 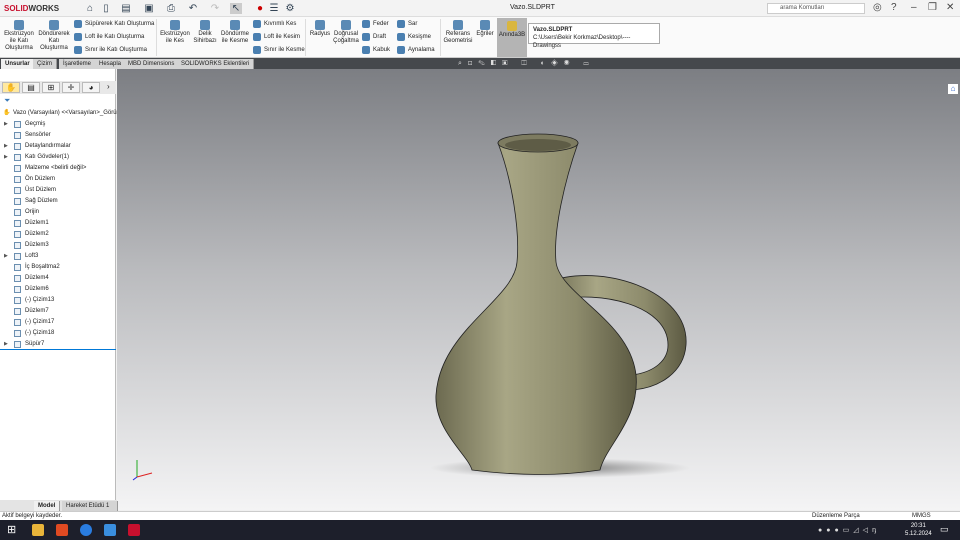 I want to click on rollback-bar, so click(x=58, y=349).